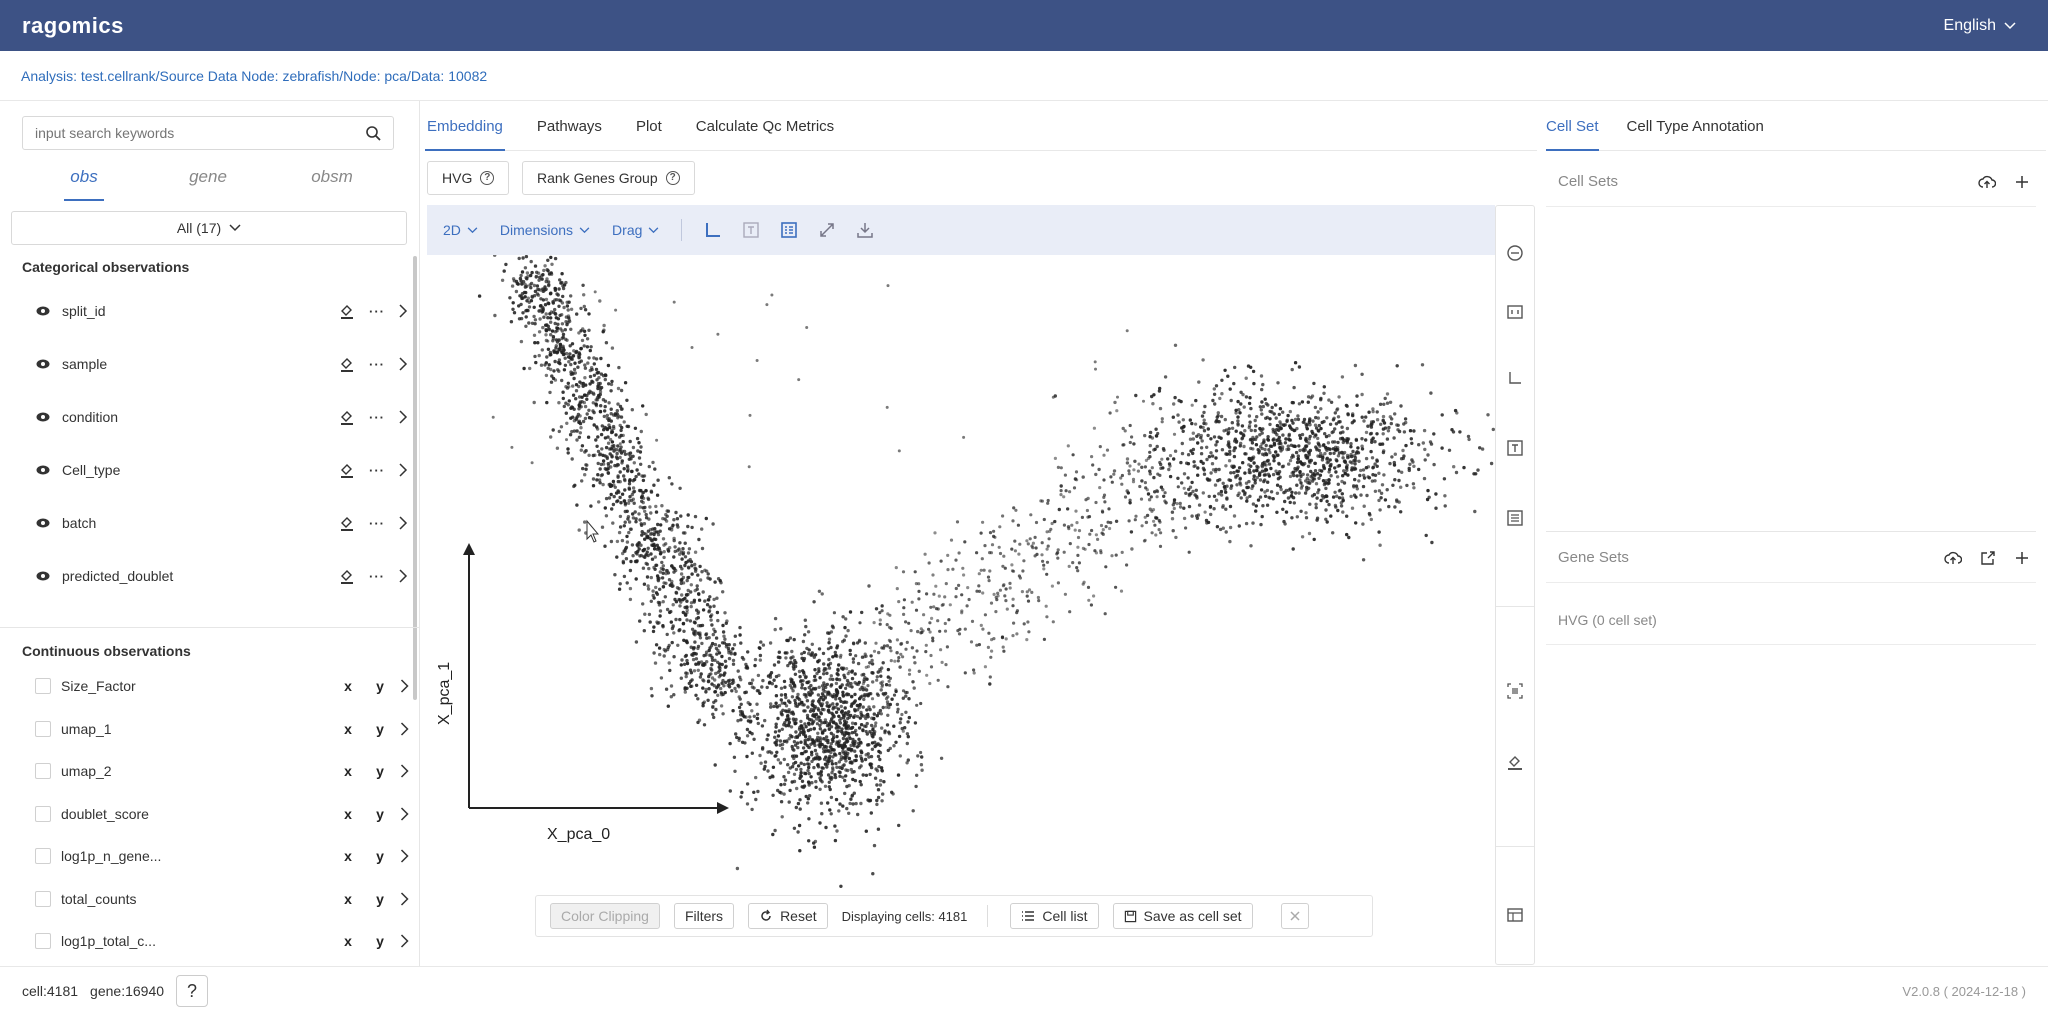 This screenshot has width=2048, height=1015. What do you see at coordinates (827, 230) in the screenshot?
I see `expand-icon` at bounding box center [827, 230].